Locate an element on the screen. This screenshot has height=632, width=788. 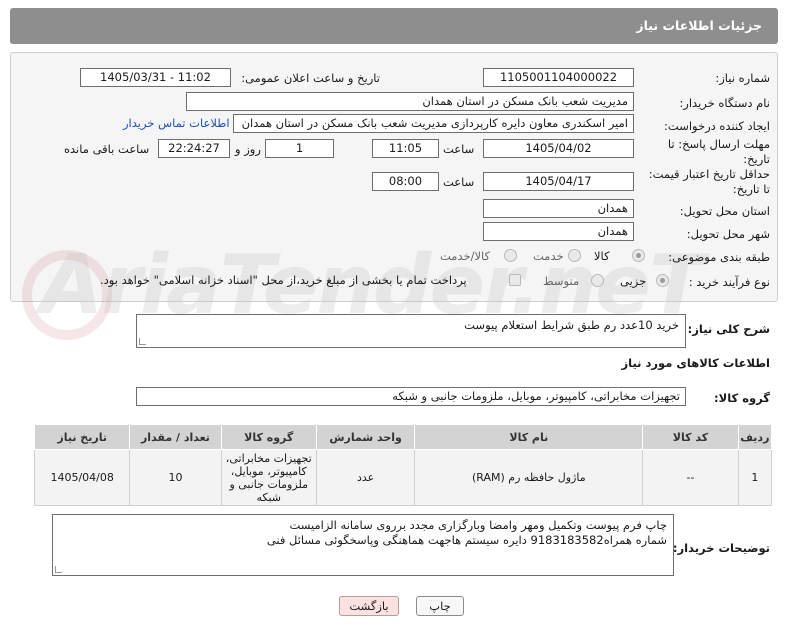
validity-label: حداقل تاریخ اعتبار قیمت: is located at coordinates (709, 174).